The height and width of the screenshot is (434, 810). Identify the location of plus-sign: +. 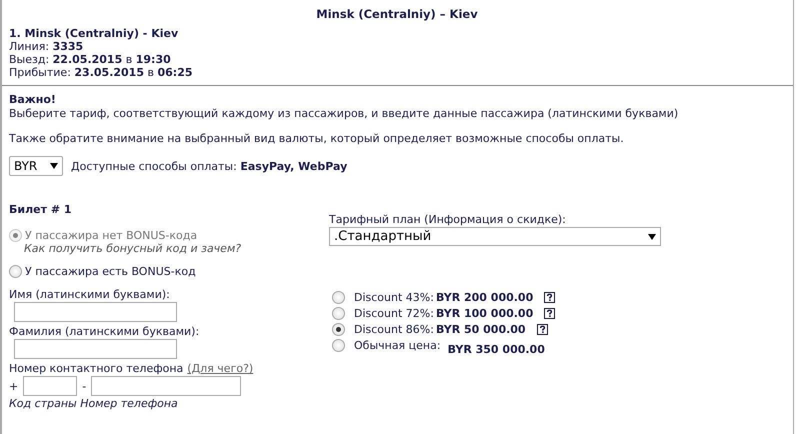
(13, 386).